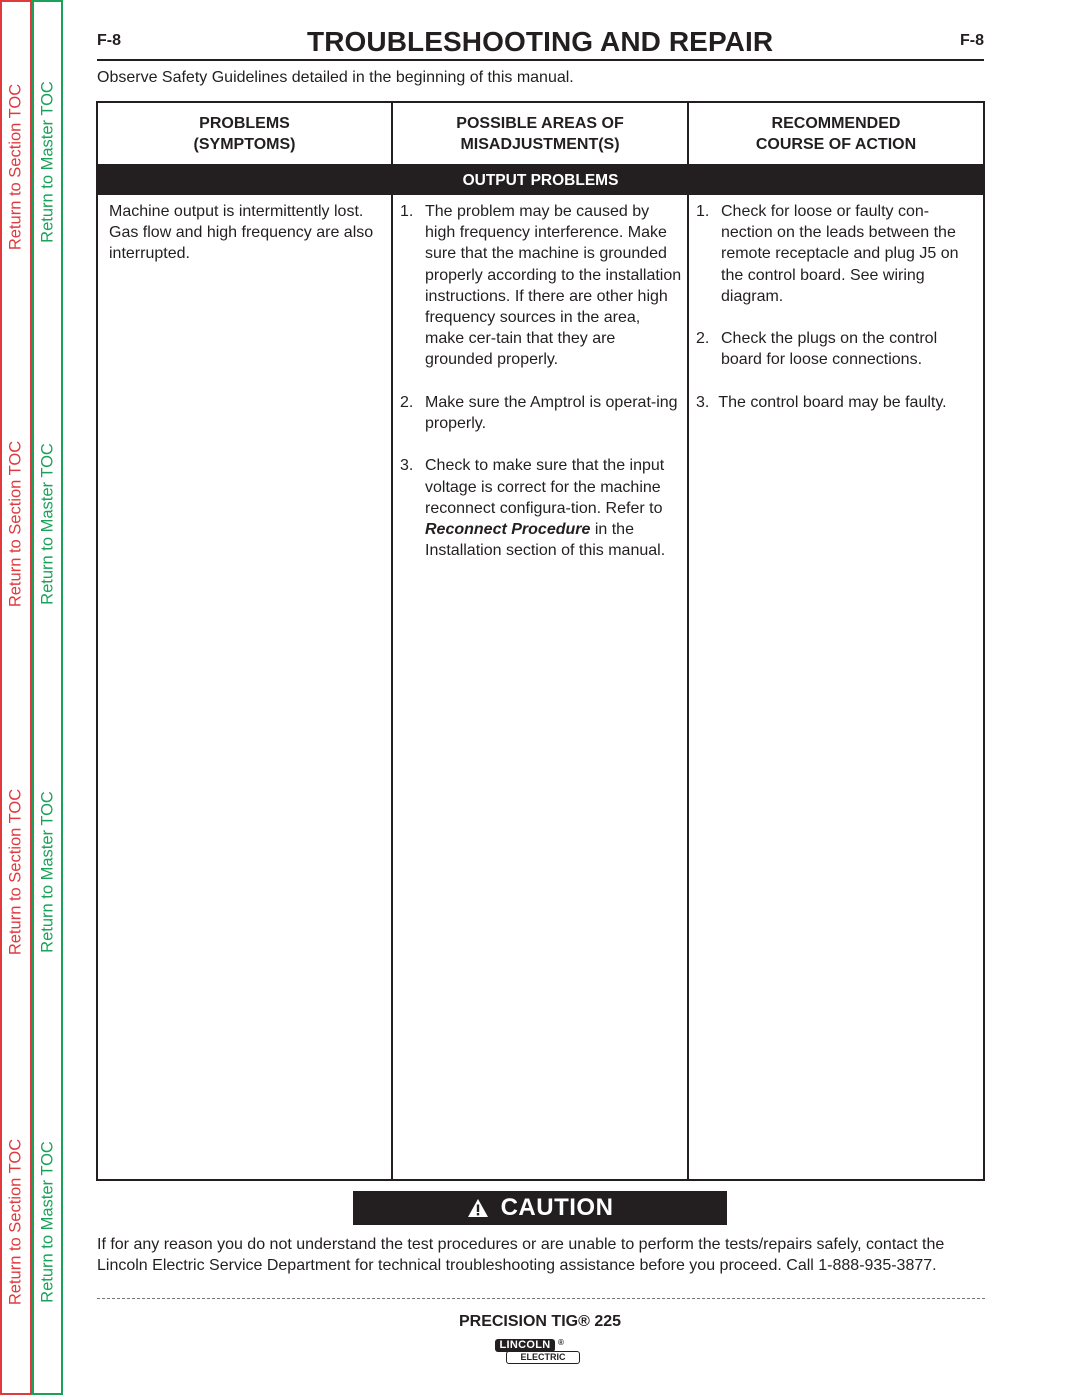  Describe the element at coordinates (244, 134) in the screenshot. I see `column-header-problems: PROBLEMS (SYMPTOMS)` at that location.